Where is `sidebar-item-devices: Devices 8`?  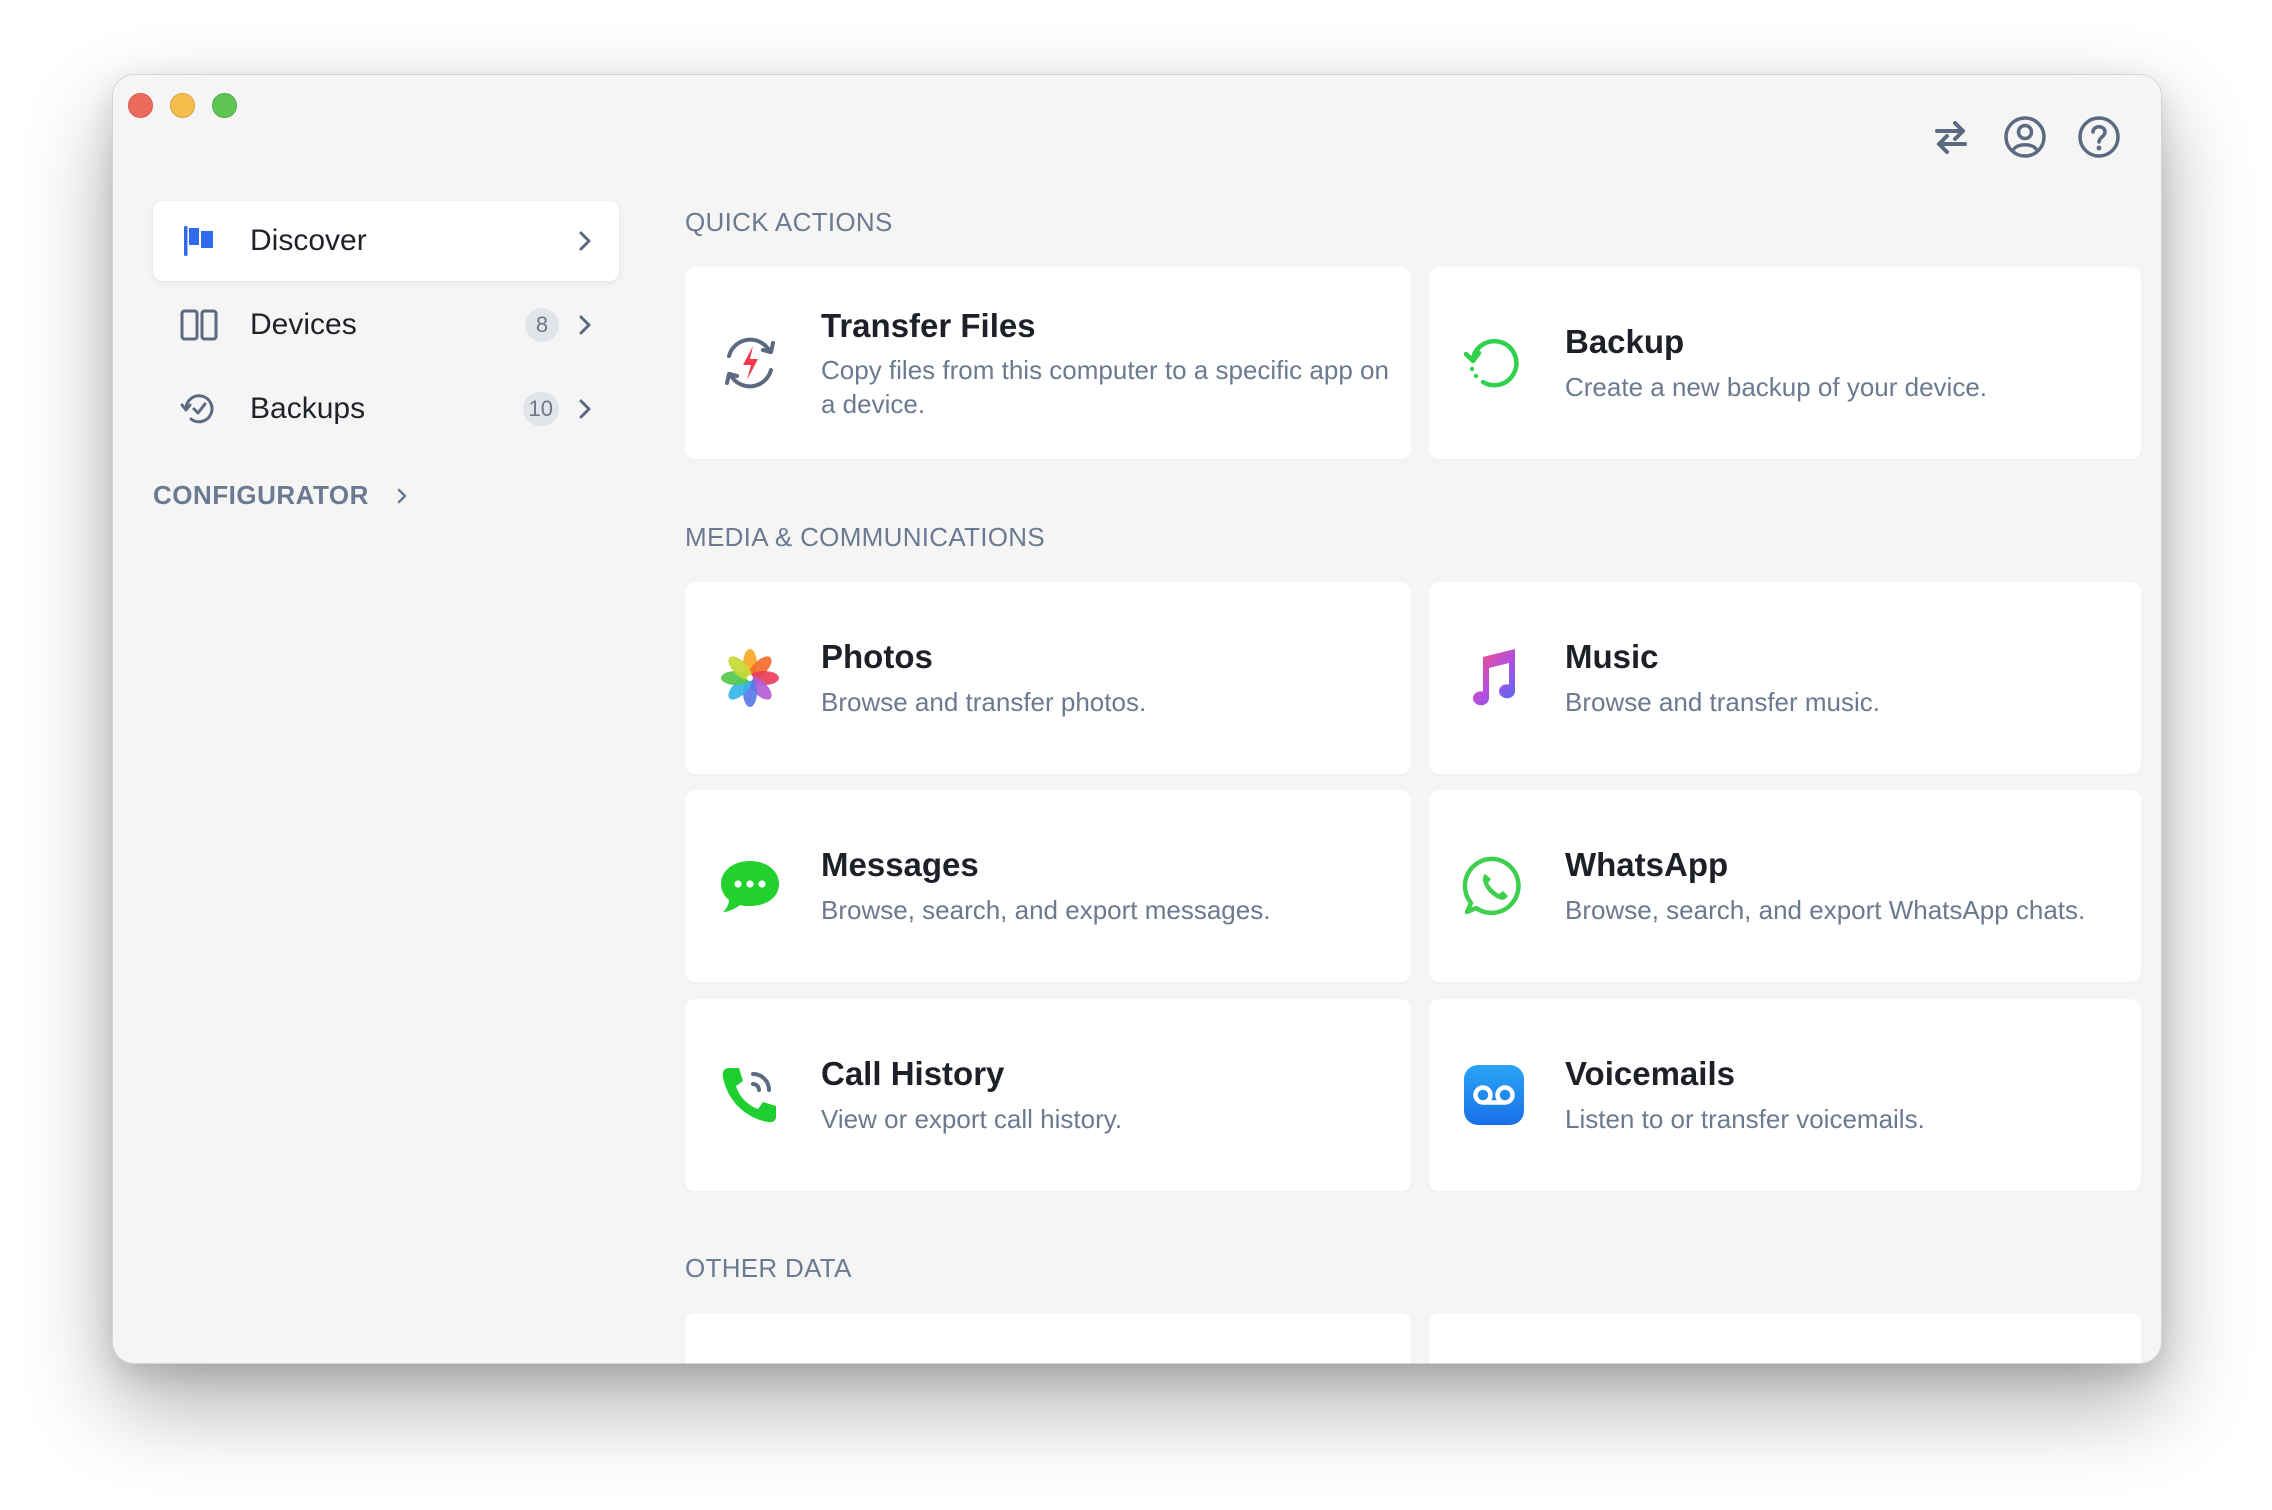 sidebar-item-devices: Devices 8 is located at coordinates (386, 325).